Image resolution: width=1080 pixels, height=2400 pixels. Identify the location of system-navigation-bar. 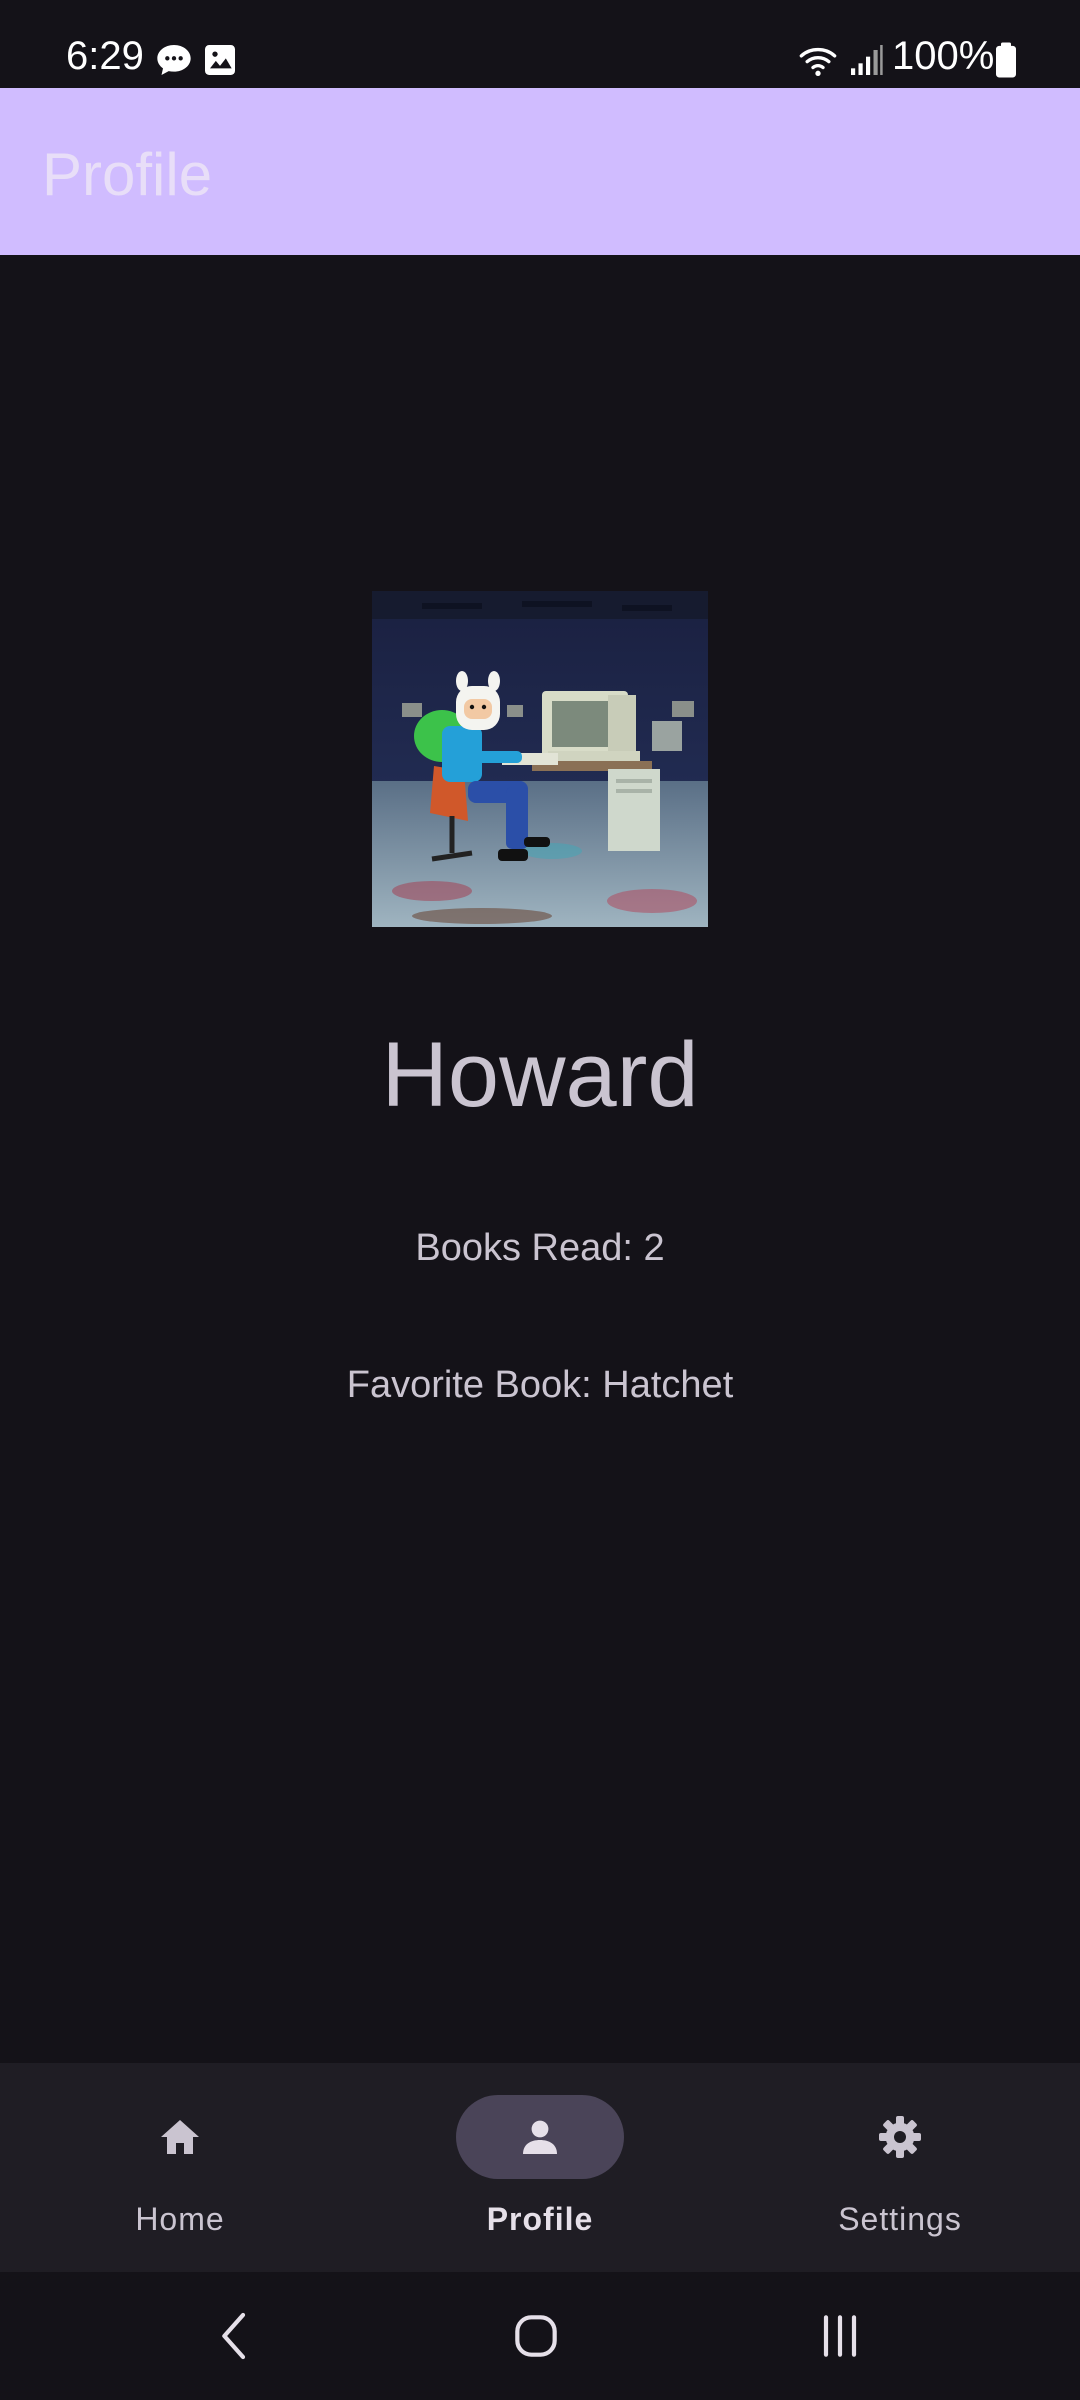
(540, 2336).